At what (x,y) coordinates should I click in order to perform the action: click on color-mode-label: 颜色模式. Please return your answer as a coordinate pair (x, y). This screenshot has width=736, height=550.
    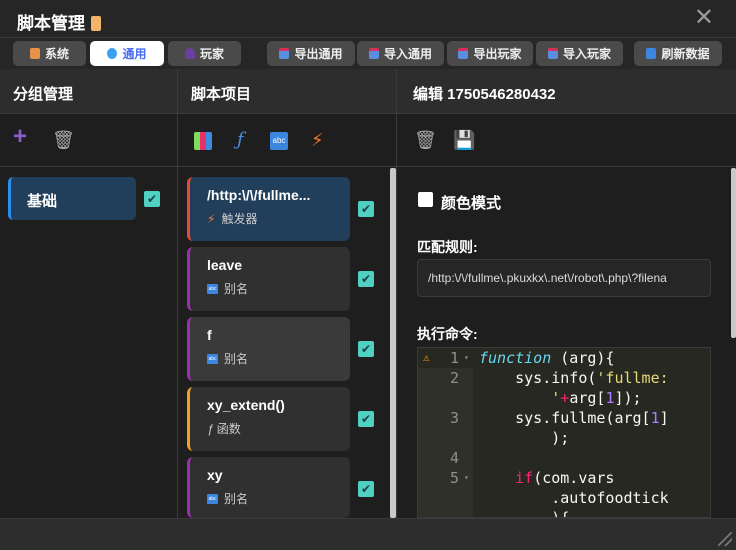
    Looking at the image, I should click on (471, 203).